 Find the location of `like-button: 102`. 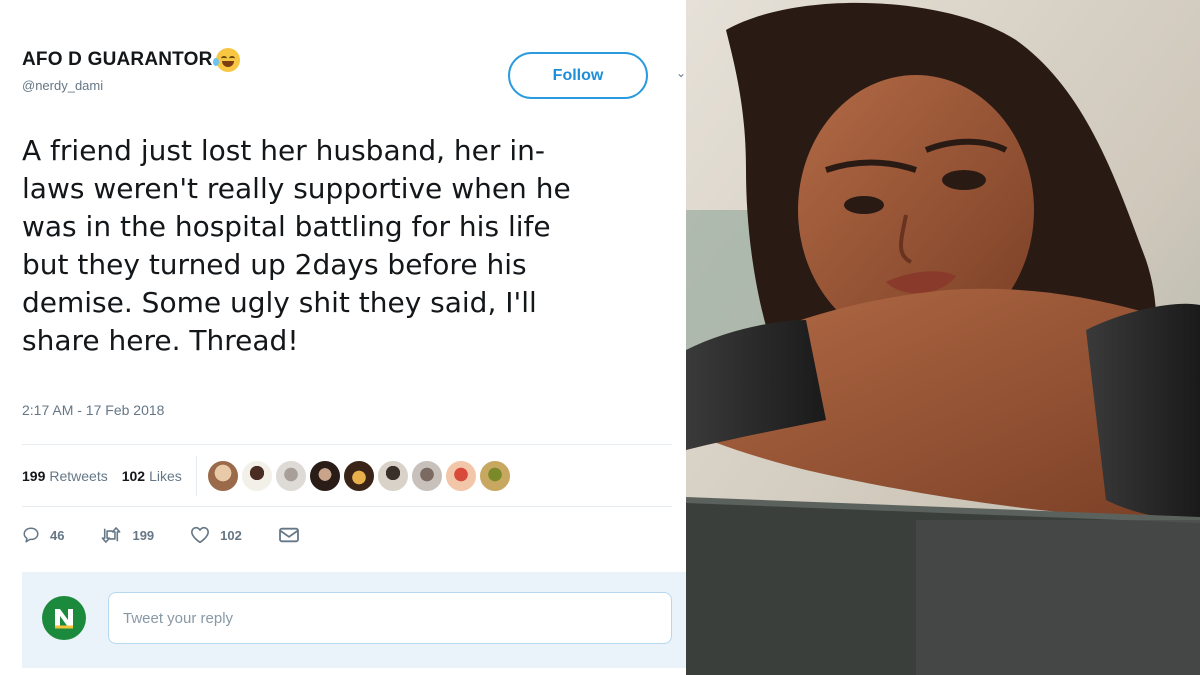

like-button: 102 is located at coordinates (216, 535).